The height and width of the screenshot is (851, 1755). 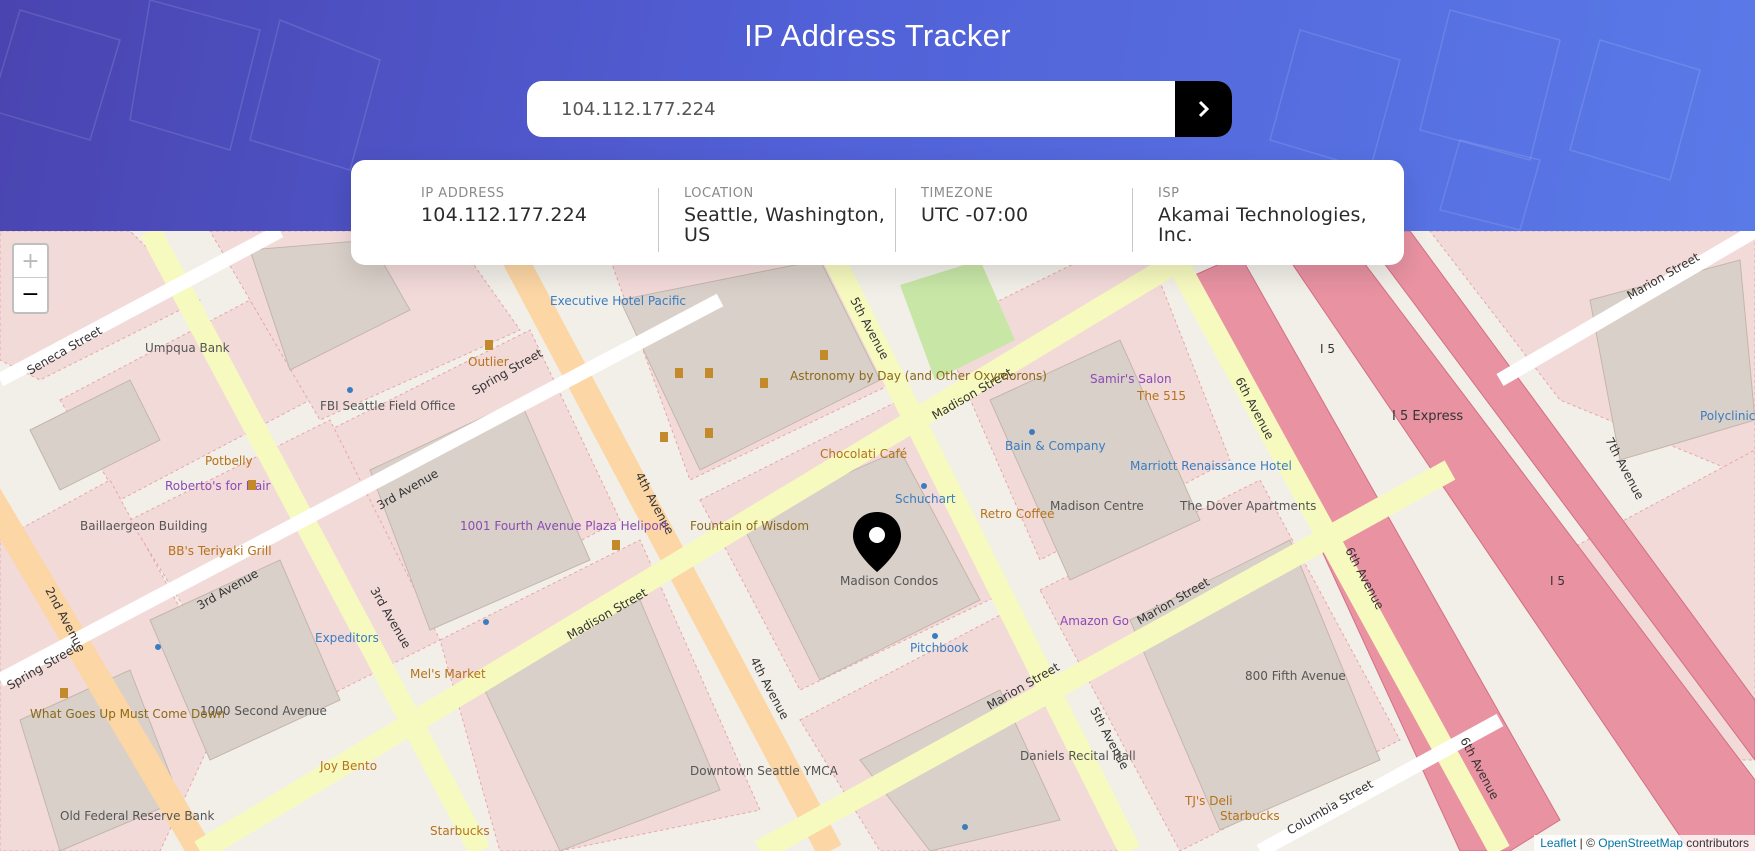 I want to click on ip-search-input, so click(x=851, y=109).